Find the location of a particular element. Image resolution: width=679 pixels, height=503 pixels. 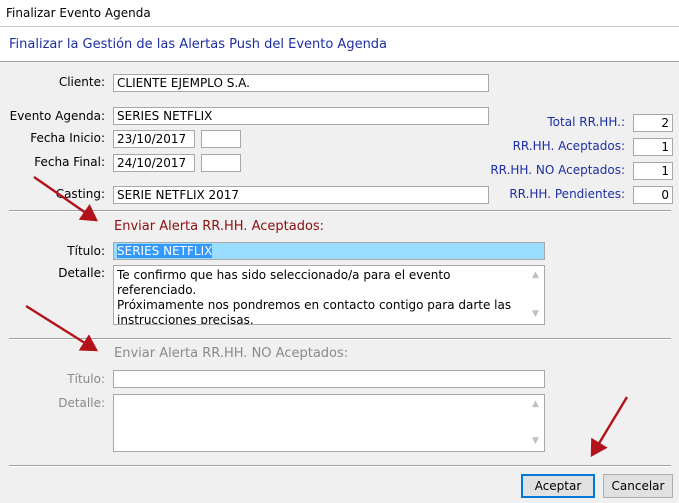

arrow-aceptar-icon is located at coordinates (609, 427).